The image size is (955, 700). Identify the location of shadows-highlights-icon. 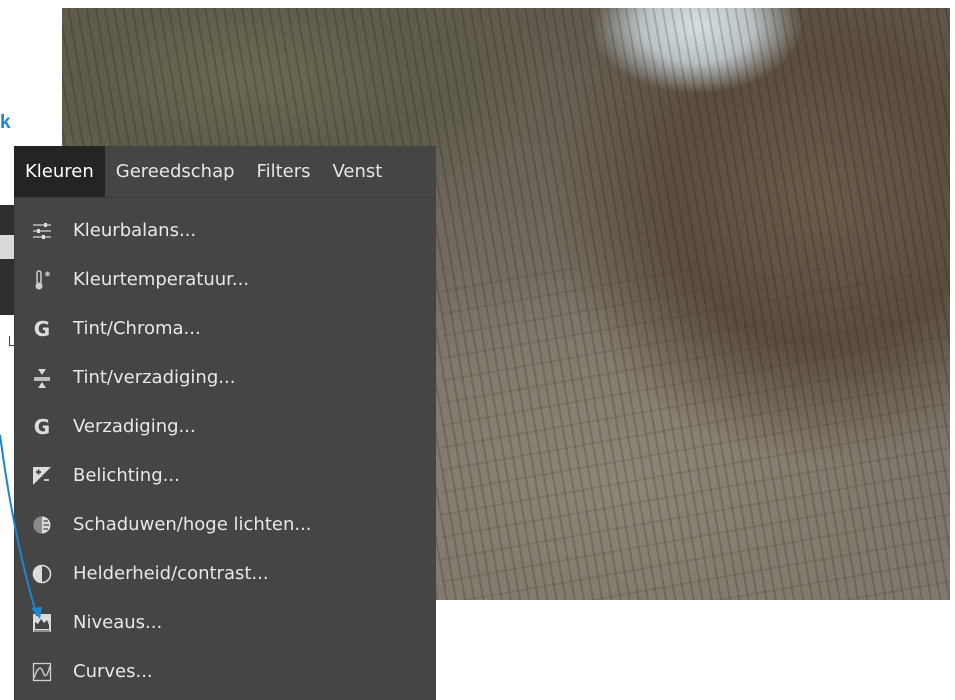
(42, 525).